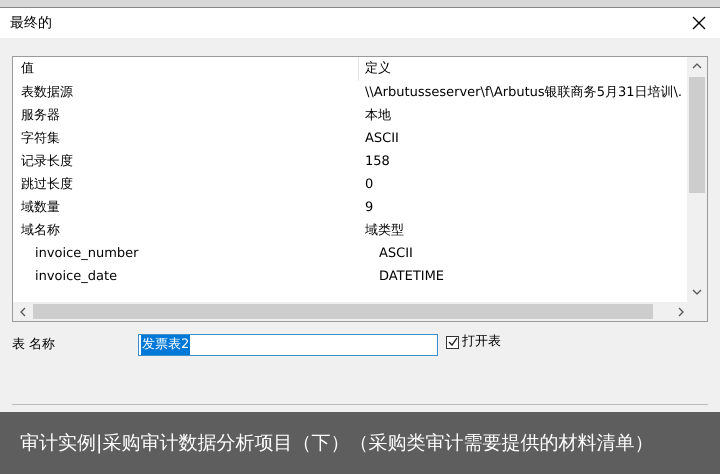 The height and width of the screenshot is (474, 720). I want to click on property-value: \\Arbutusseserver\f\Arbutus银联商务5月31日培训\., so click(523, 93).